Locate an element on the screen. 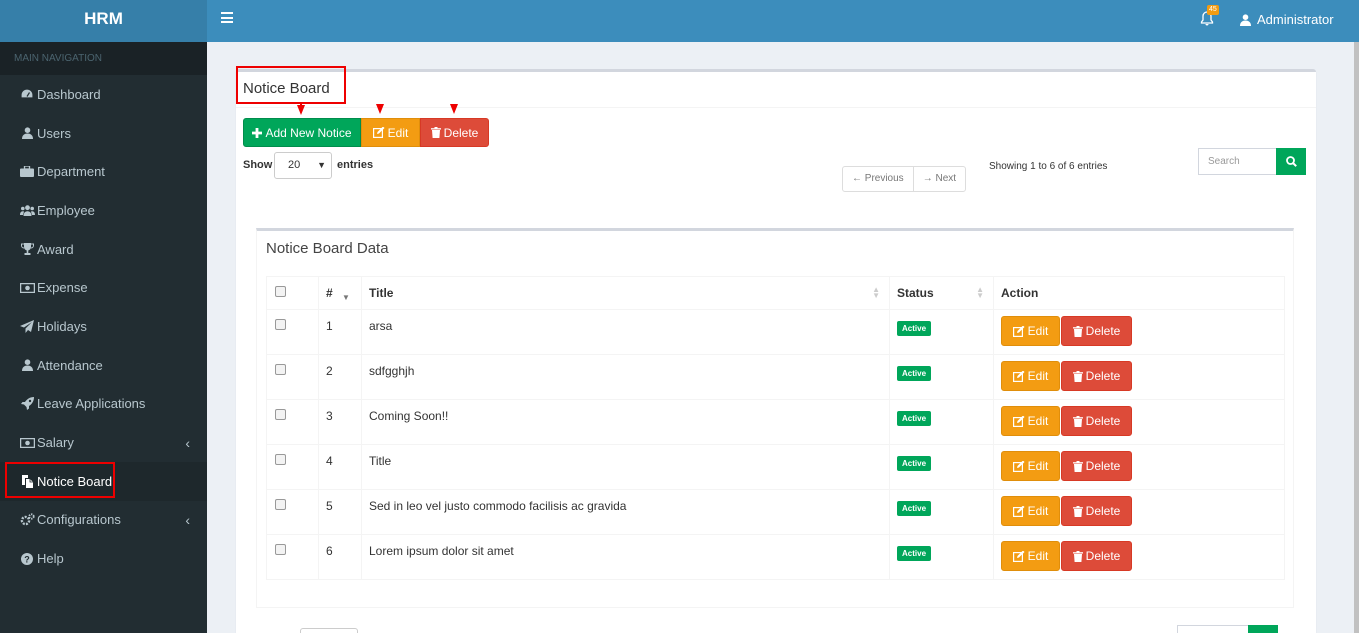 Image resolution: width=1359 pixels, height=633 pixels. search-input: Search is located at coordinates (1238, 161).